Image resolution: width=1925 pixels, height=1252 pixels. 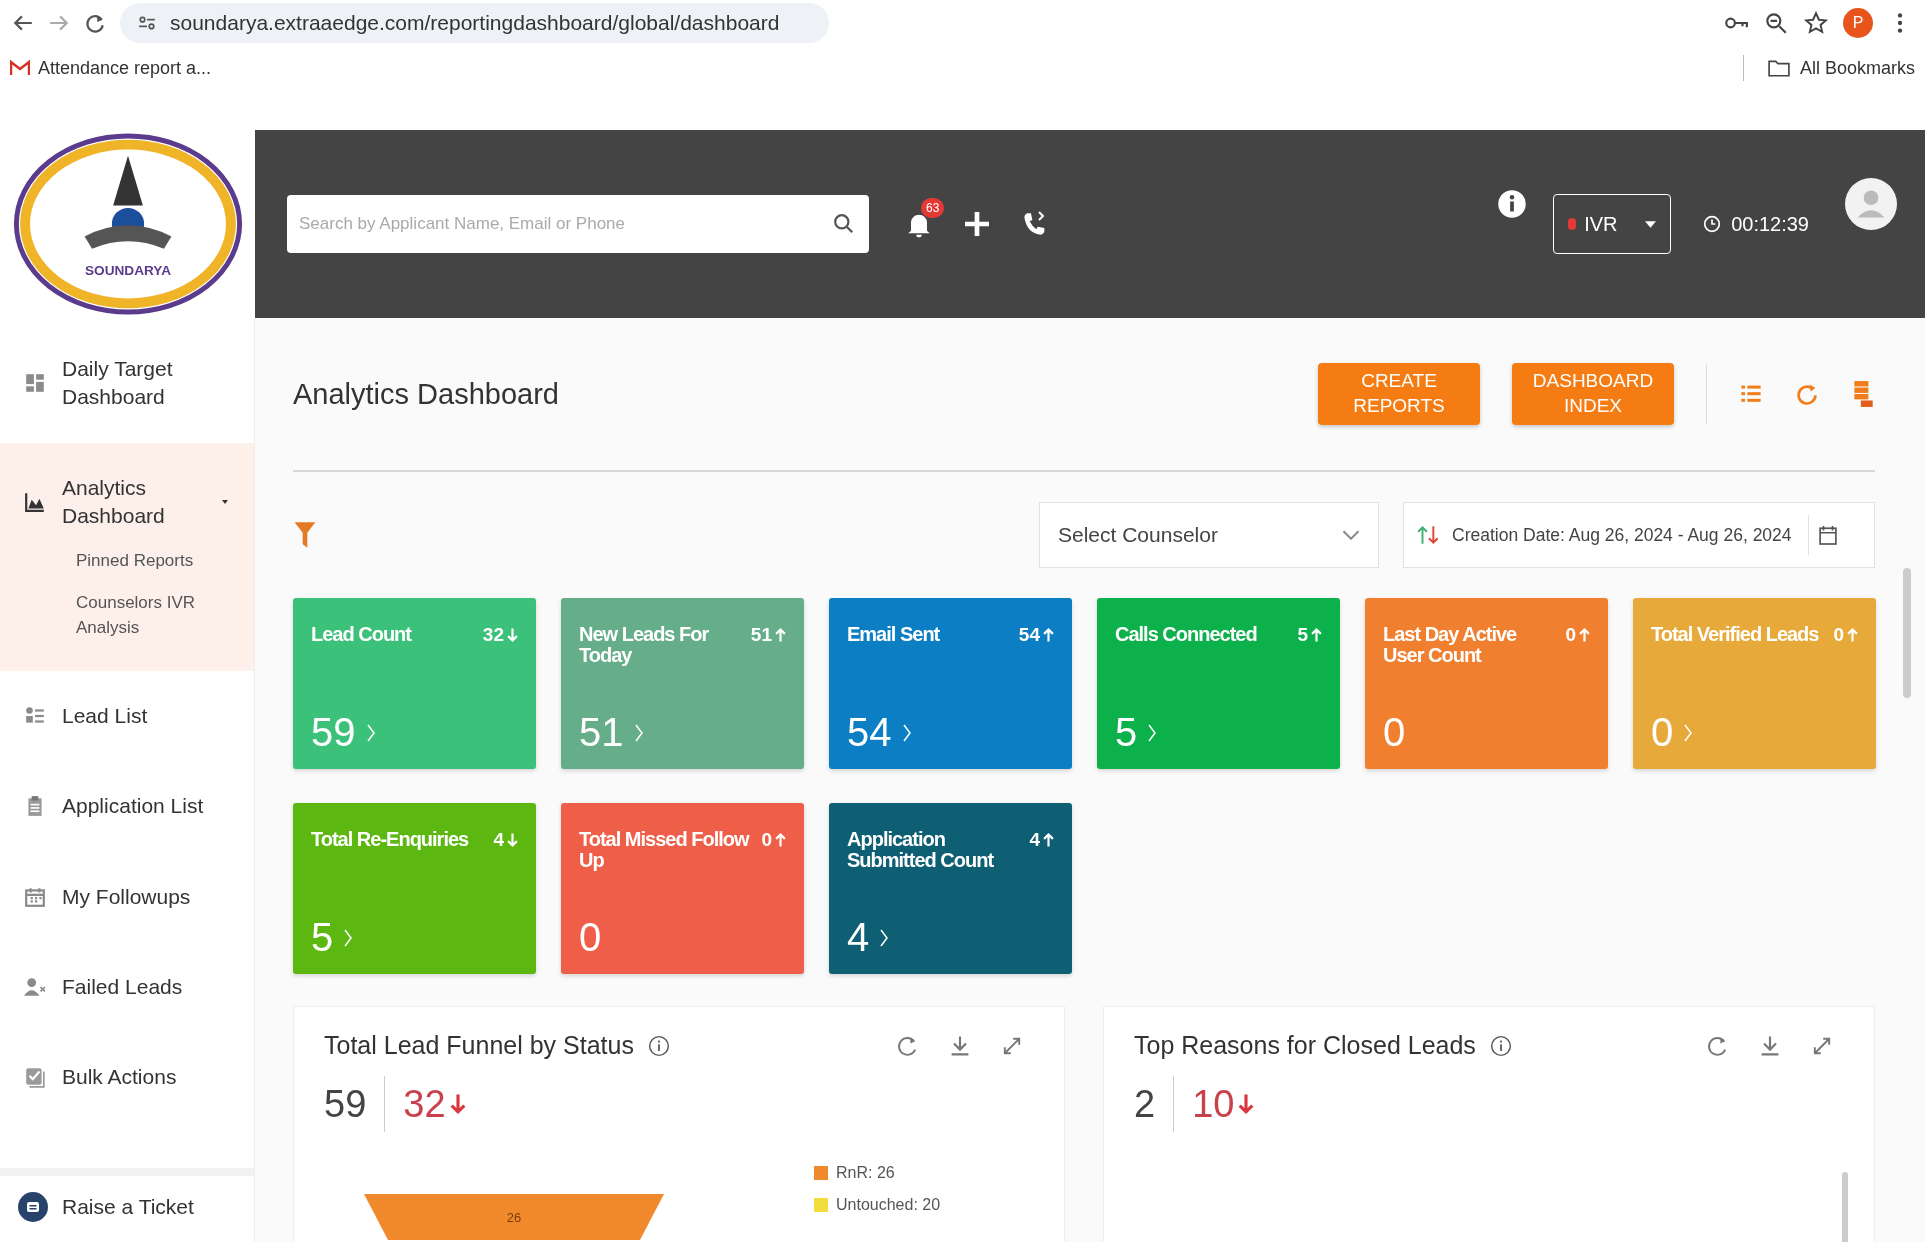 What do you see at coordinates (127, 896) in the screenshot?
I see `sidebar-item: My Followups` at bounding box center [127, 896].